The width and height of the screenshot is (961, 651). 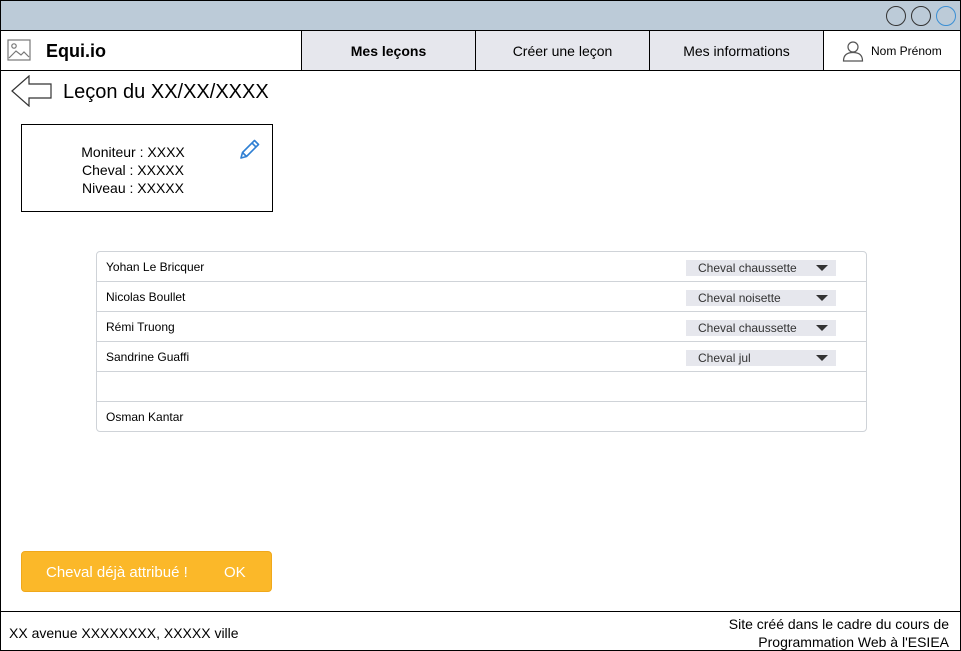 I want to click on brand-name: Equi.io, so click(x=76, y=51).